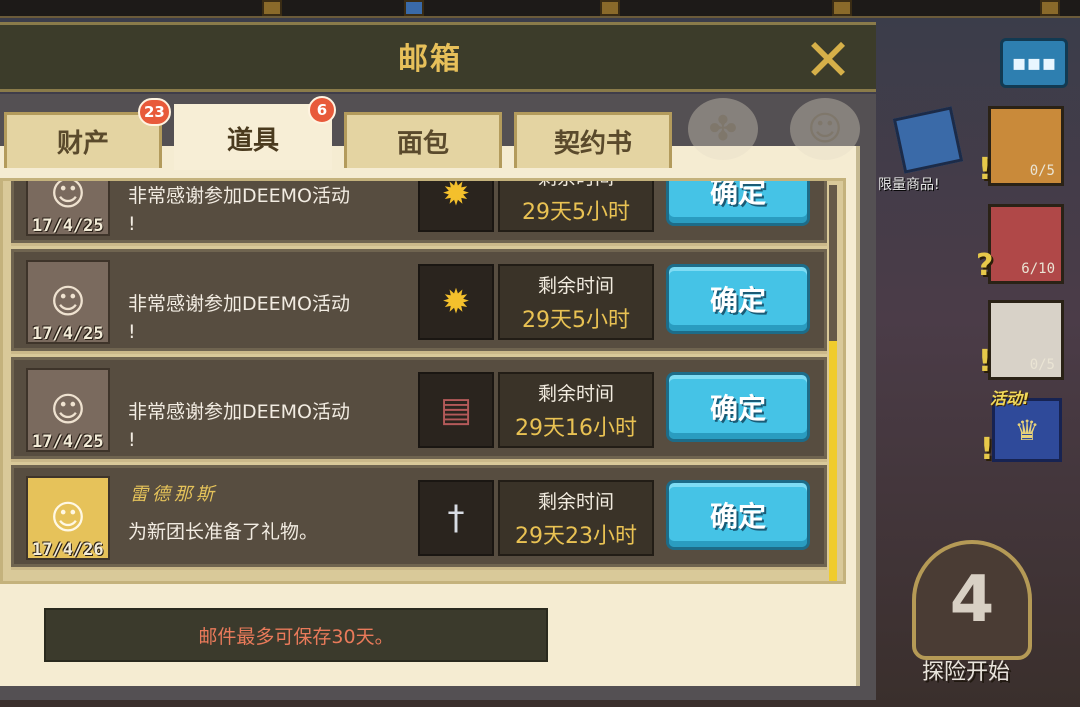 This screenshot has height=707, width=1080. Describe the element at coordinates (252, 141) in the screenshot. I see `tab-label: 道具` at that location.